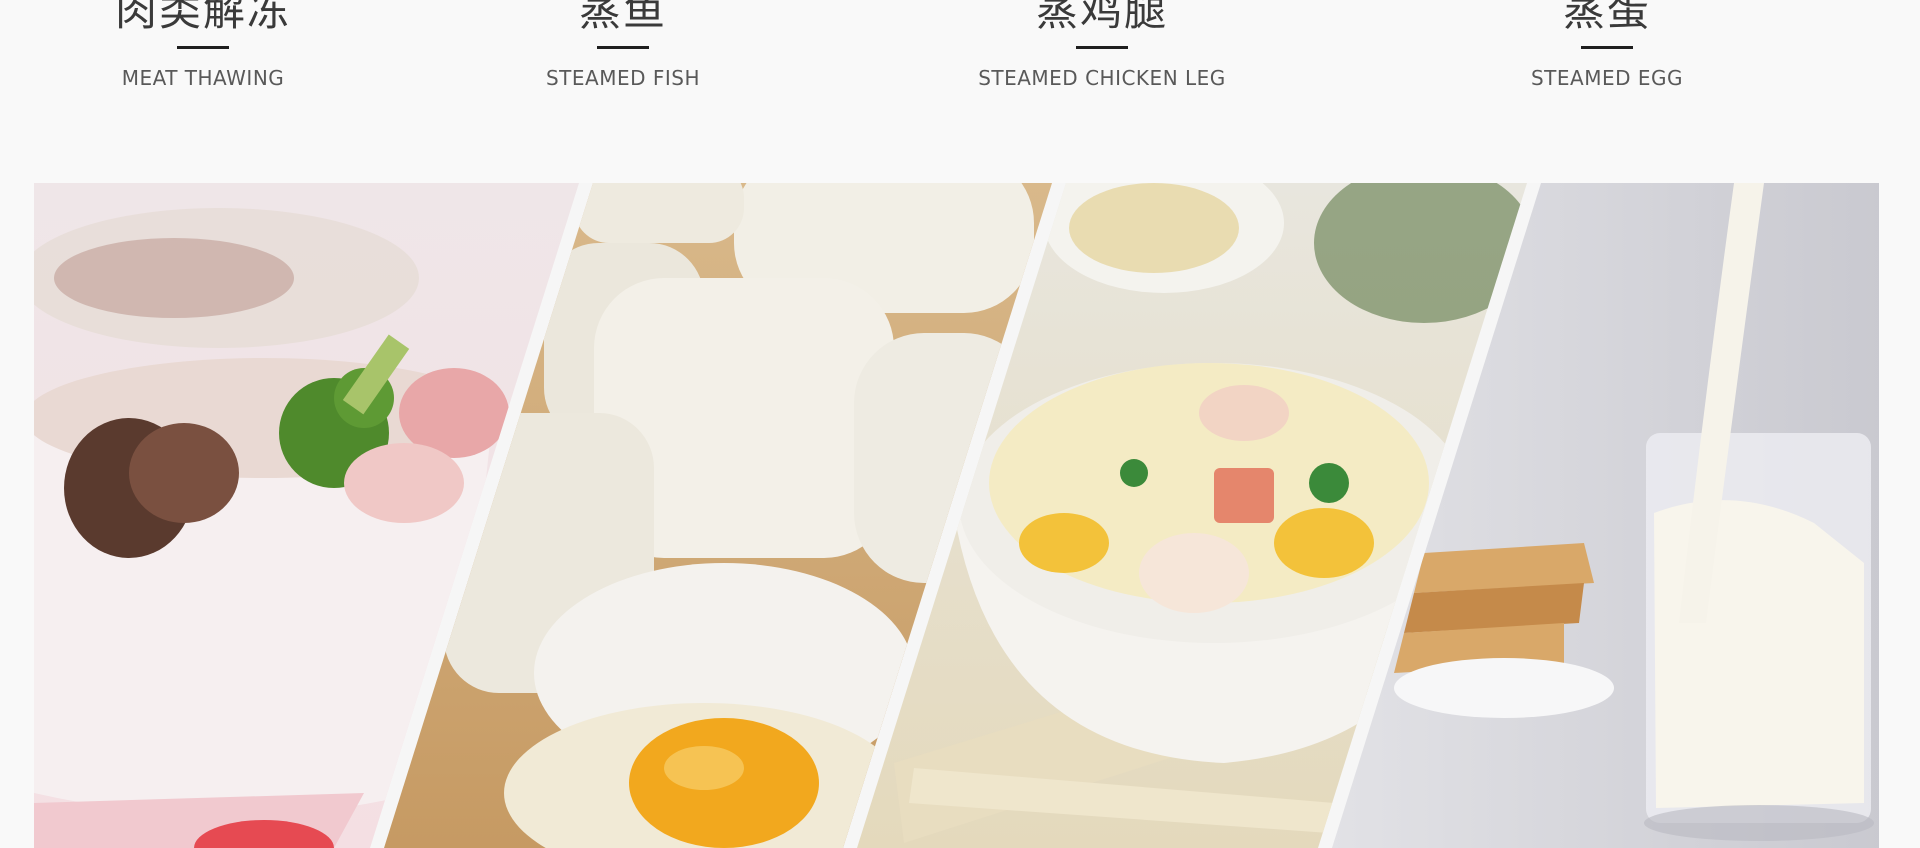 The image size is (1920, 848). What do you see at coordinates (206, 45) in the screenshot?
I see `label-meat-thawing: 肉类解冻 MEAT THAWING` at bounding box center [206, 45].